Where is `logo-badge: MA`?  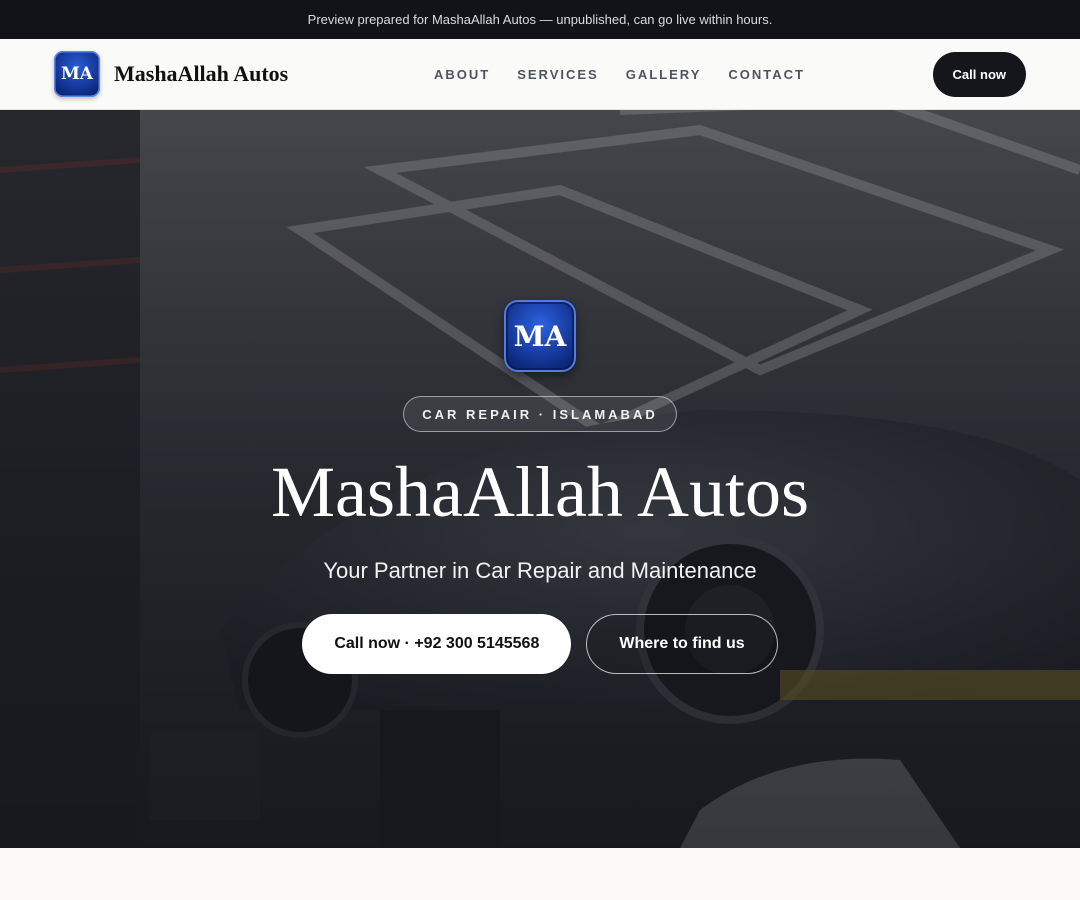
logo-badge: MA is located at coordinates (77, 74).